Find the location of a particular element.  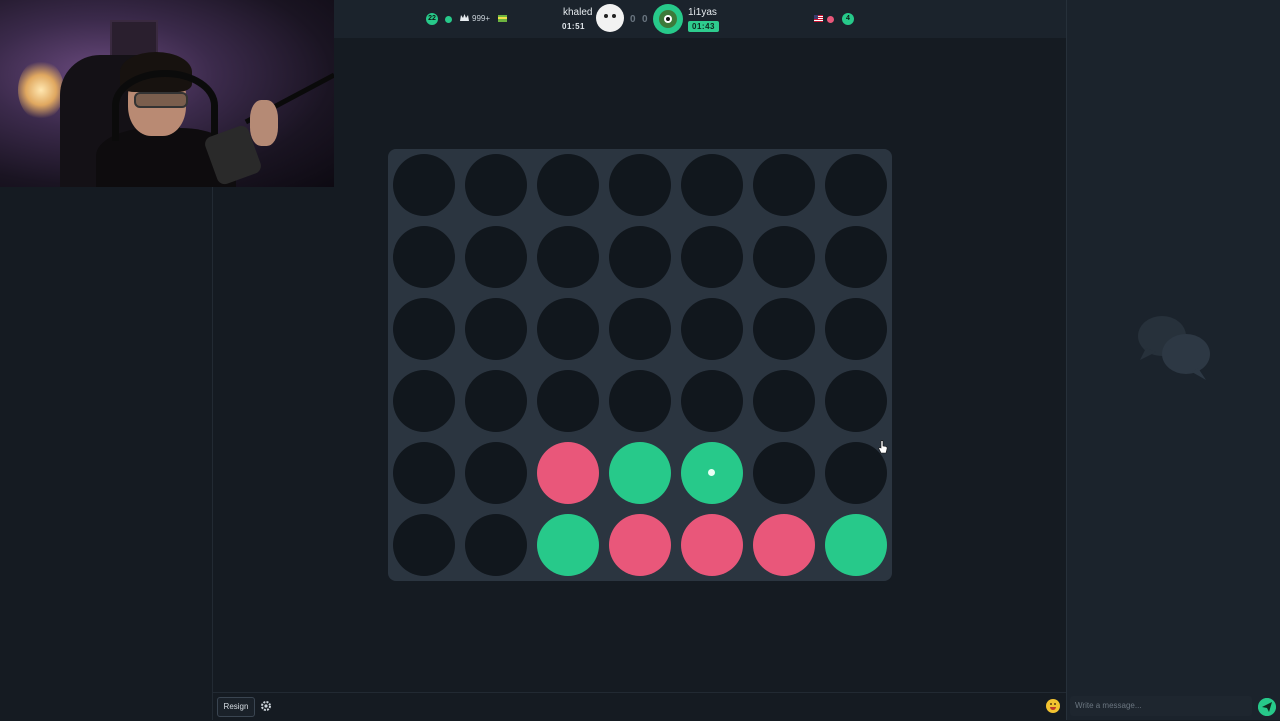

left-player-avatar is located at coordinates (610, 18).